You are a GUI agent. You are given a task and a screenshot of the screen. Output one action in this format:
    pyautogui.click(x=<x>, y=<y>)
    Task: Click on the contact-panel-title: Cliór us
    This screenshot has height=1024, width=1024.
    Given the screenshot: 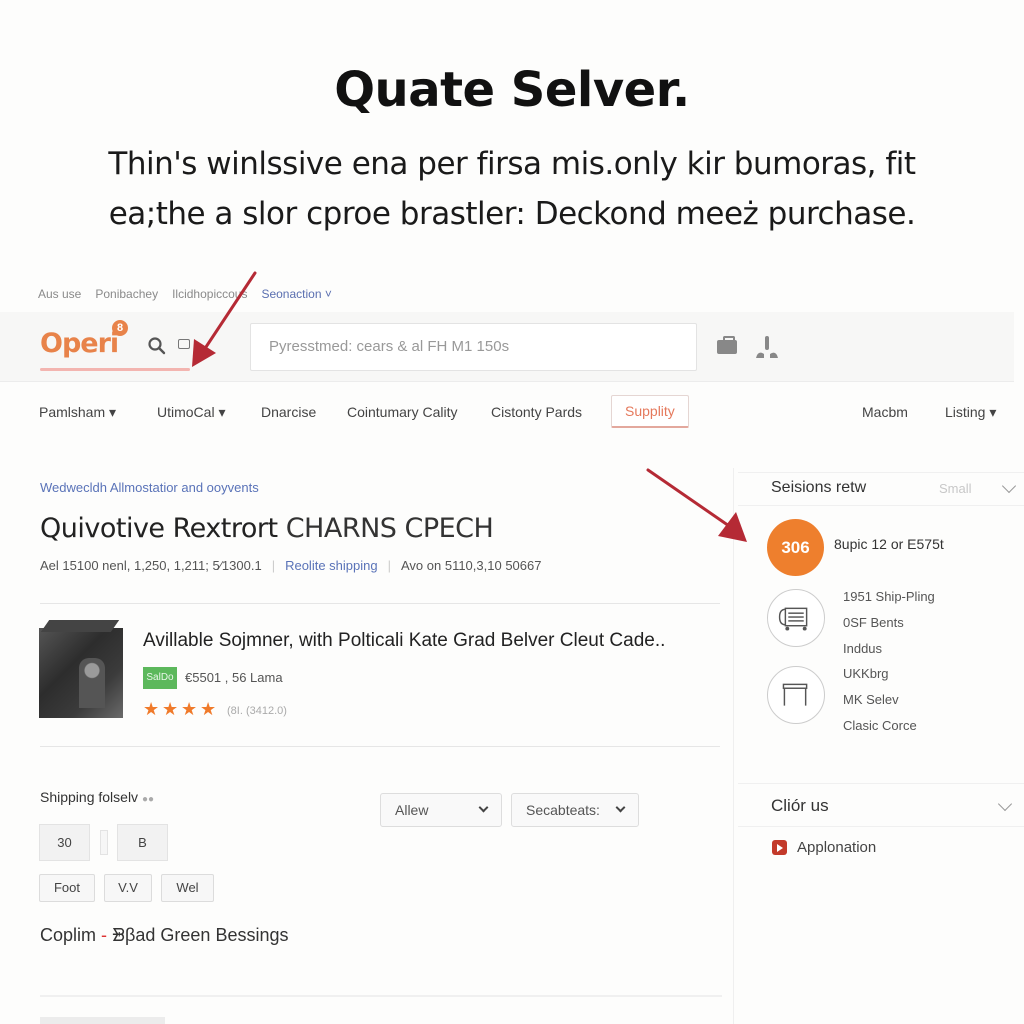 What is the action you would take?
    pyautogui.click(x=800, y=805)
    